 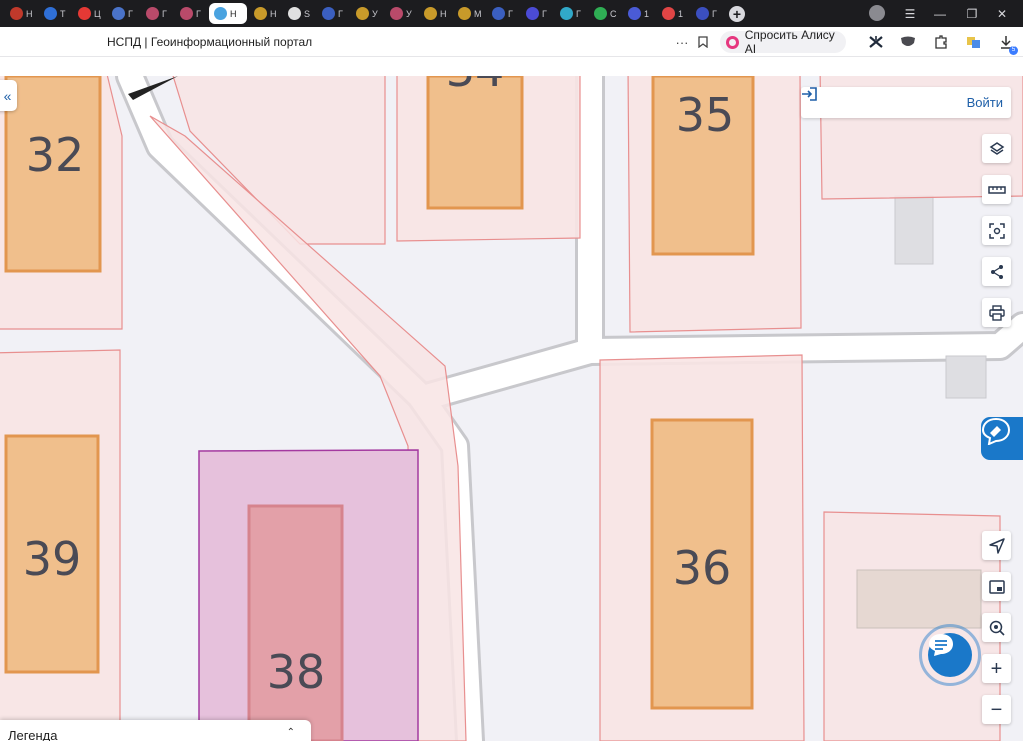 What do you see at coordinates (634, 13) in the screenshot?
I see `chat-favicon` at bounding box center [634, 13].